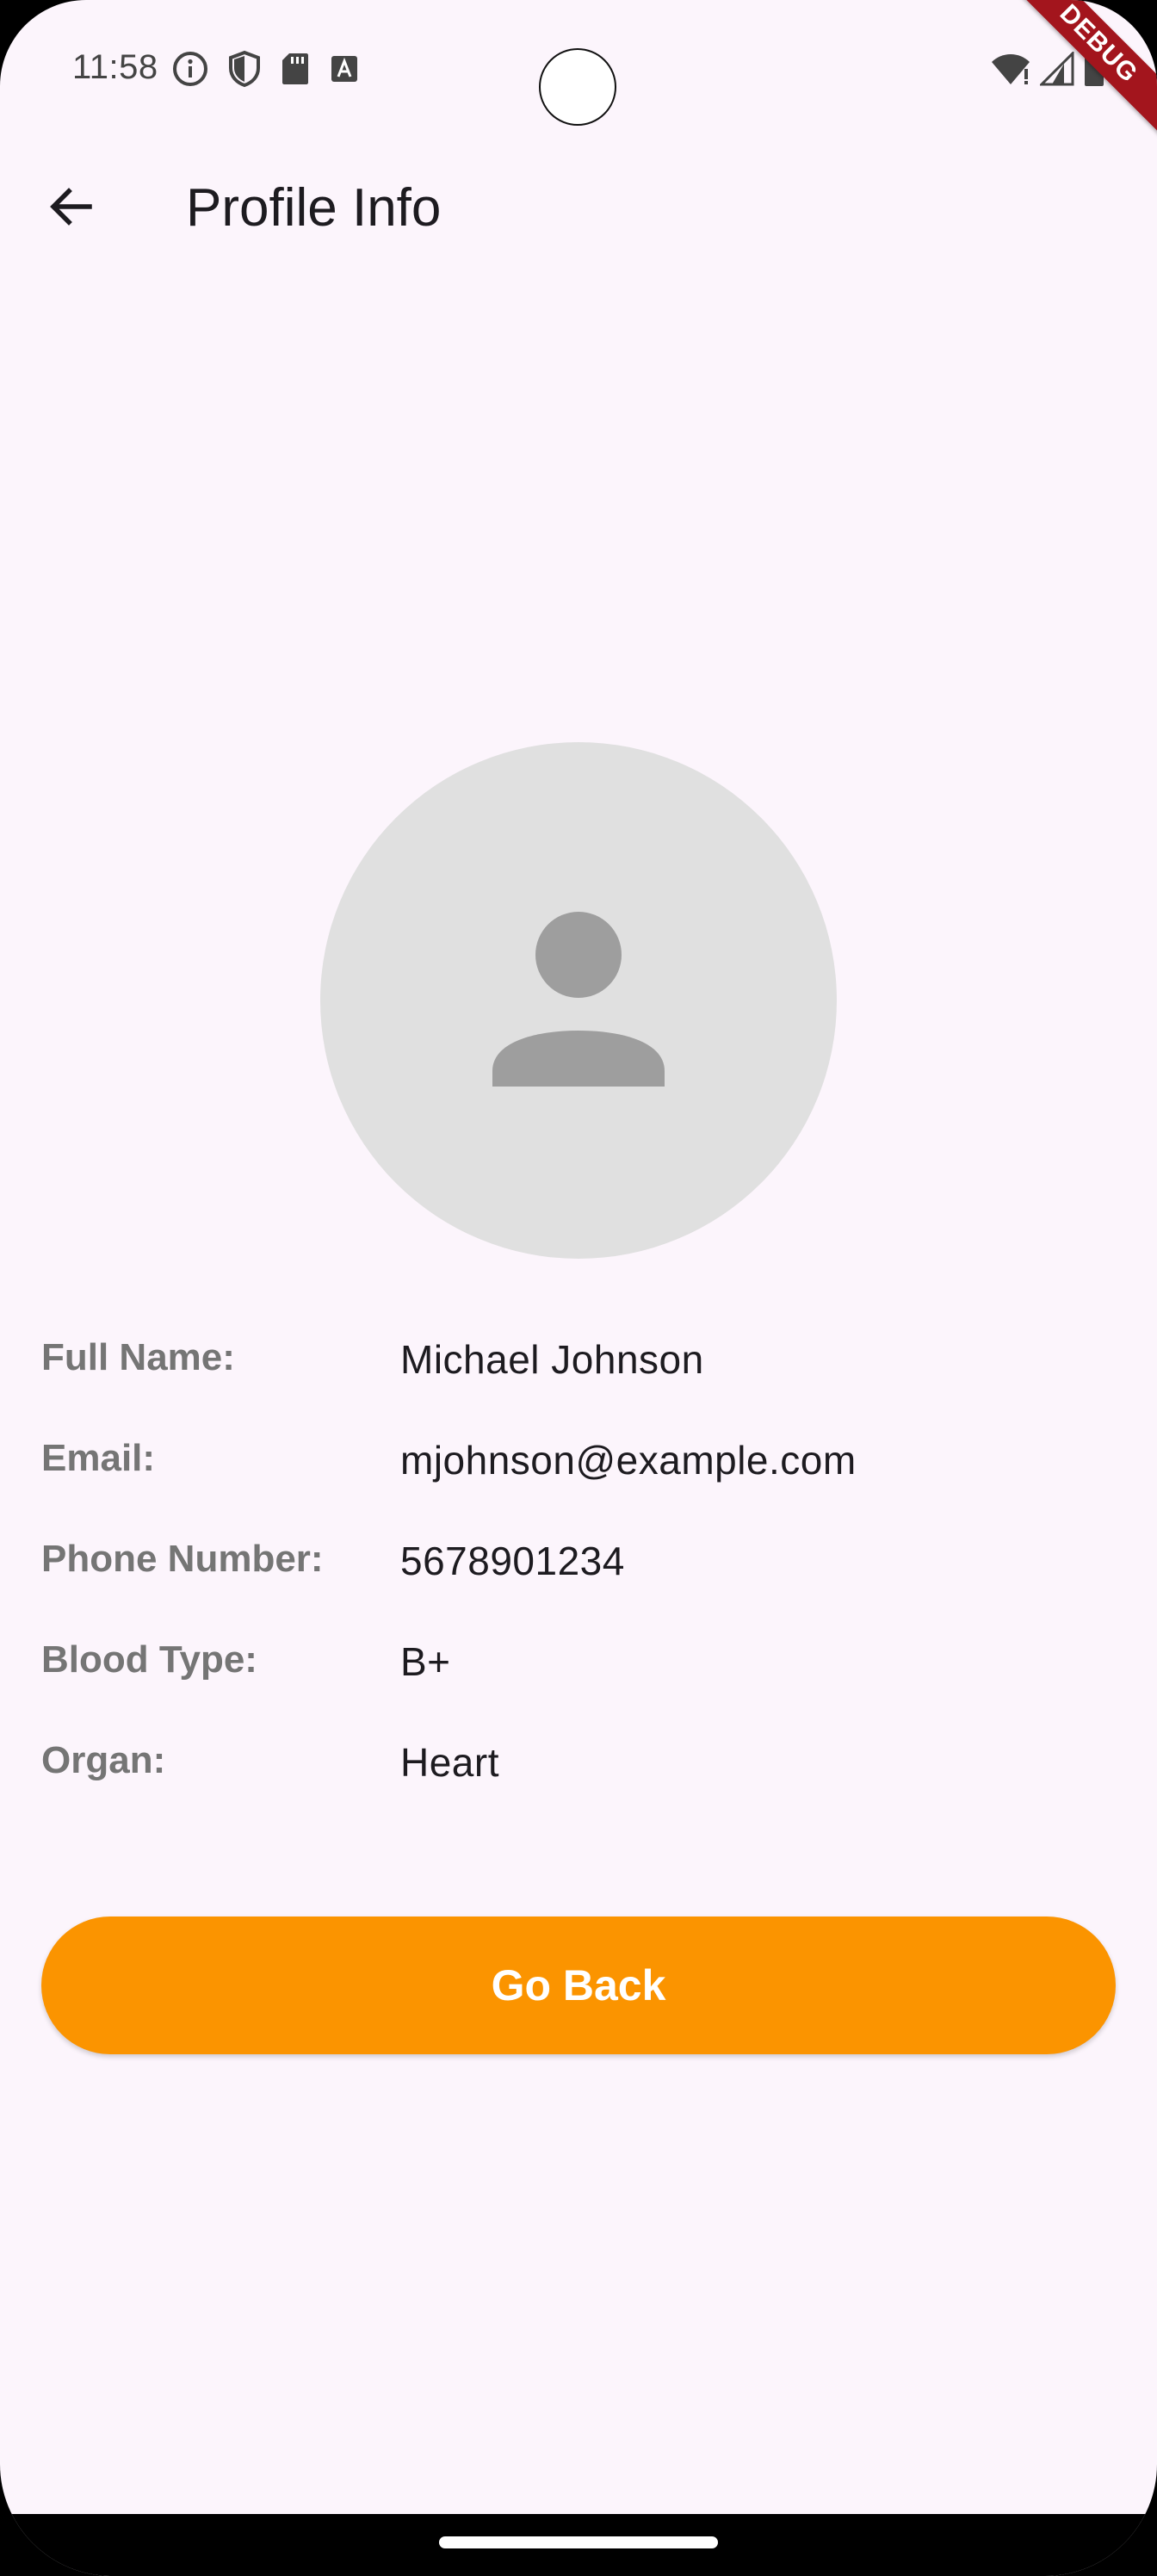 The image size is (1157, 2576). Describe the element at coordinates (266, 69) in the screenshot. I see `status-icons-left` at that location.